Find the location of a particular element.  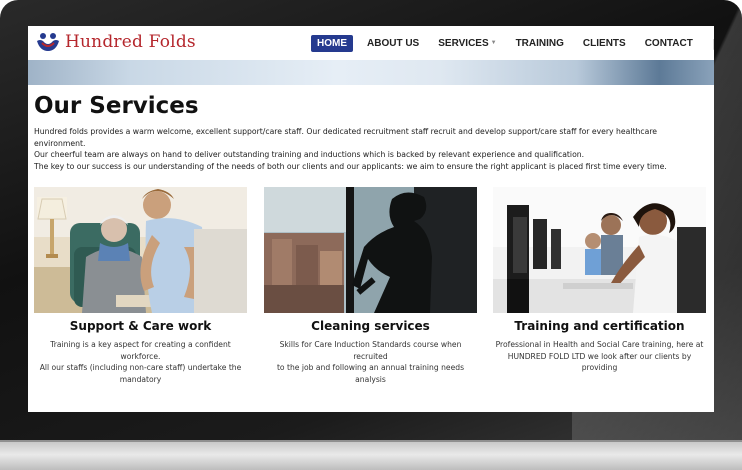

cleaning-photo is located at coordinates (370, 250).